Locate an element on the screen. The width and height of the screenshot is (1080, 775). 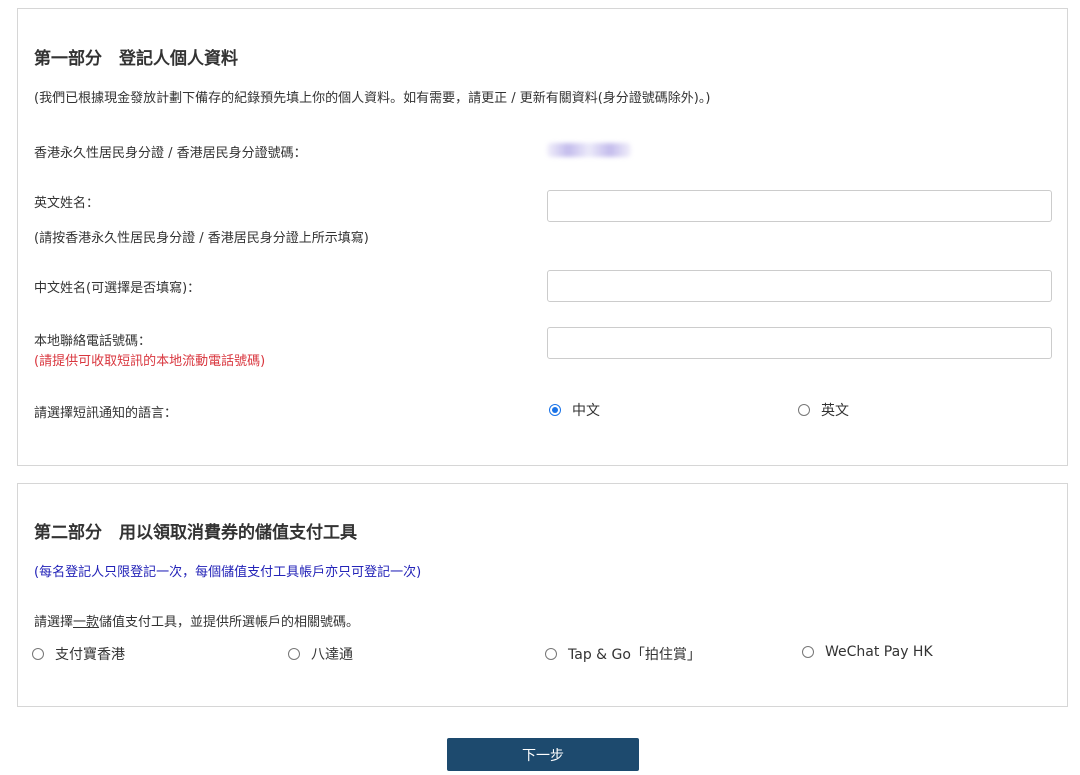
next-step-button: 下一步 is located at coordinates (543, 754).